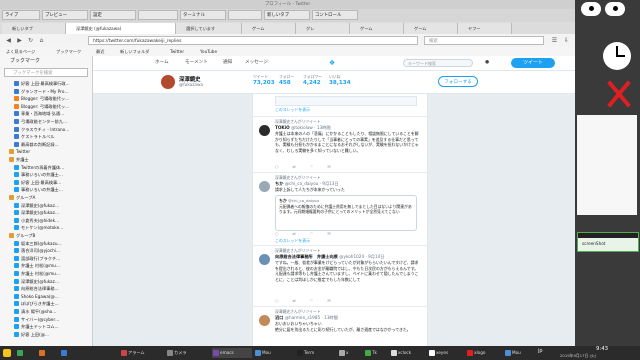 This screenshot has width=640, height=360. Describe the element at coordinates (65, 15) in the screenshot. I see `taskbar-tab: プレビュー` at that location.